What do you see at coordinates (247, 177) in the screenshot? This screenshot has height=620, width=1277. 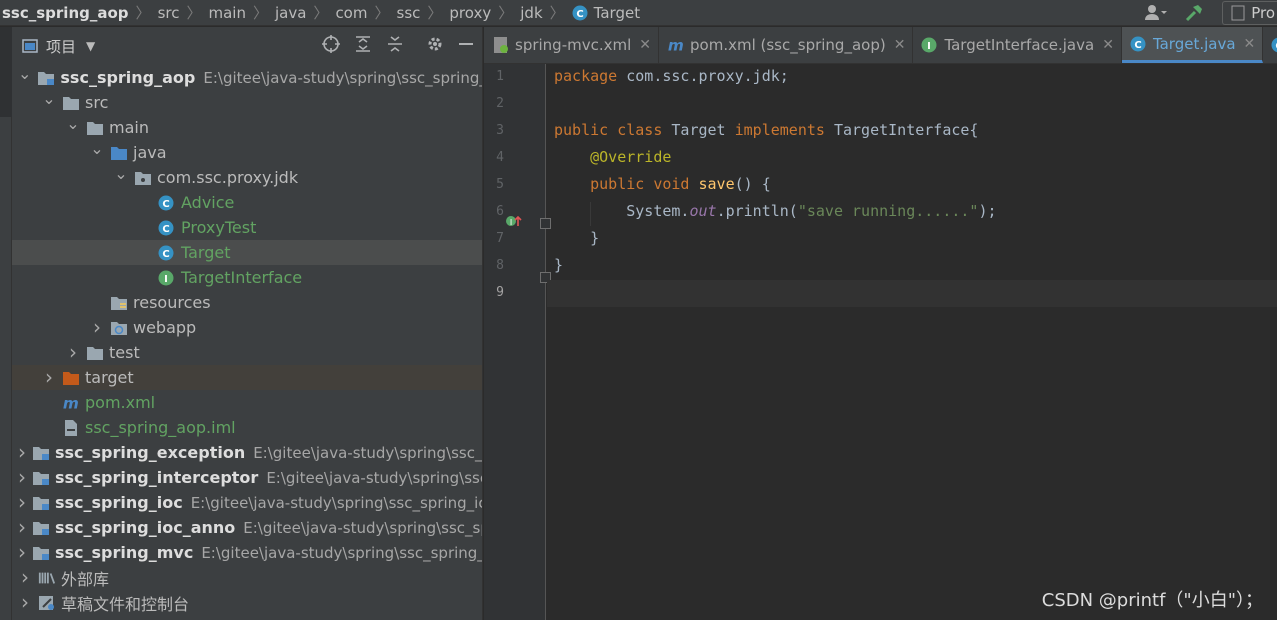 I see `tree-node: ⌄ com.ssc.proxy.jdk` at bounding box center [247, 177].